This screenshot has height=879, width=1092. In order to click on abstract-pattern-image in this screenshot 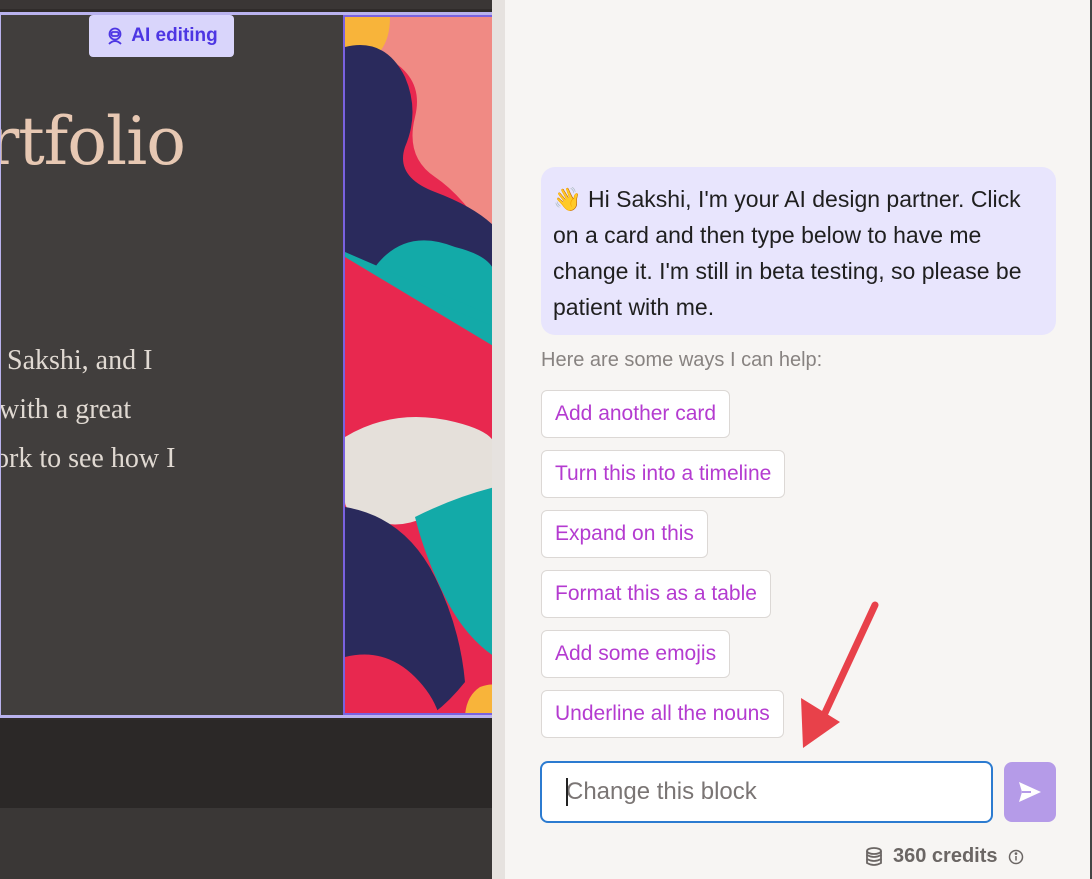, I will do `click(418, 365)`.